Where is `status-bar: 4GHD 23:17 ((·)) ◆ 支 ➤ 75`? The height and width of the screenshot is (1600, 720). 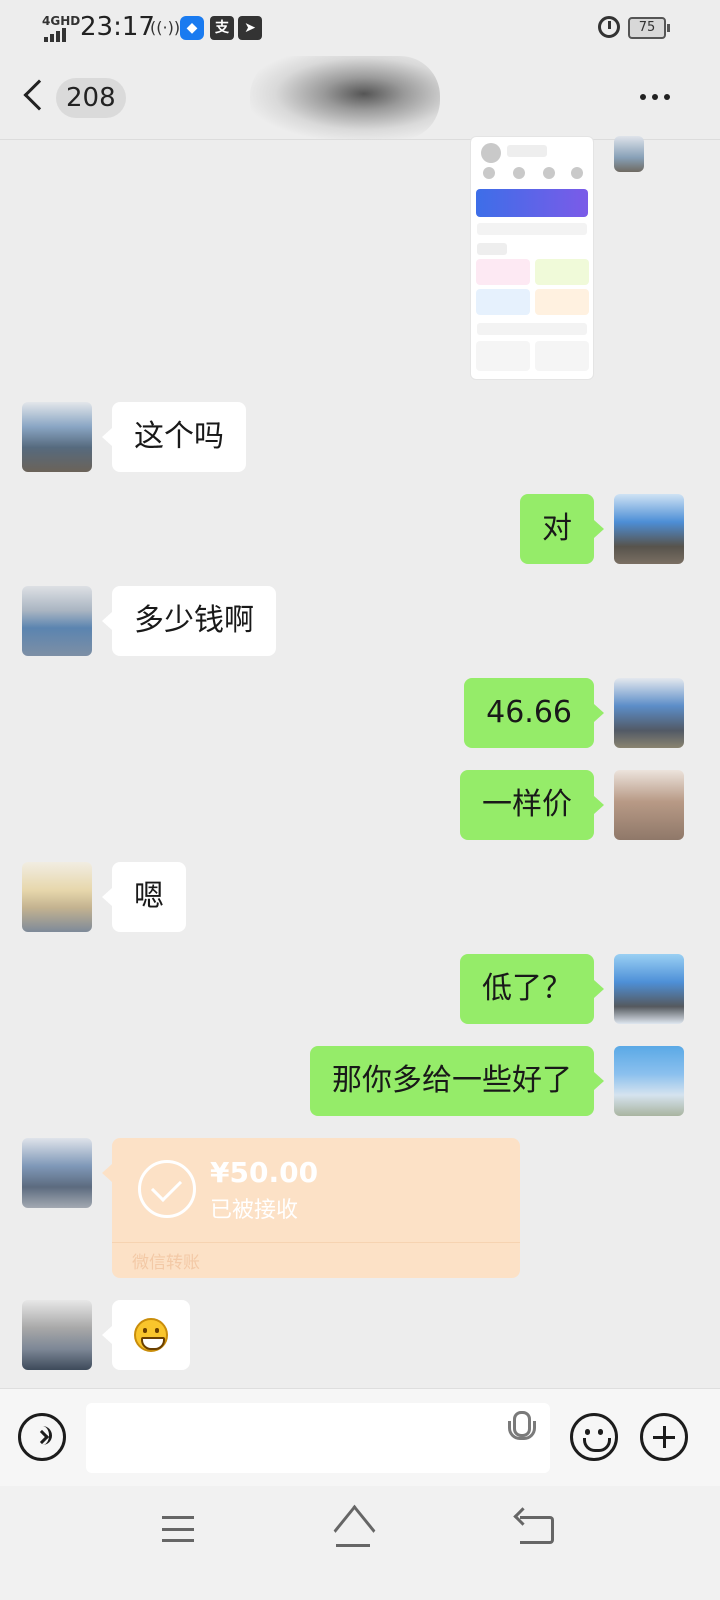 status-bar: 4GHD 23:17 ((·)) ◆ 支 ➤ 75 is located at coordinates (360, 28).